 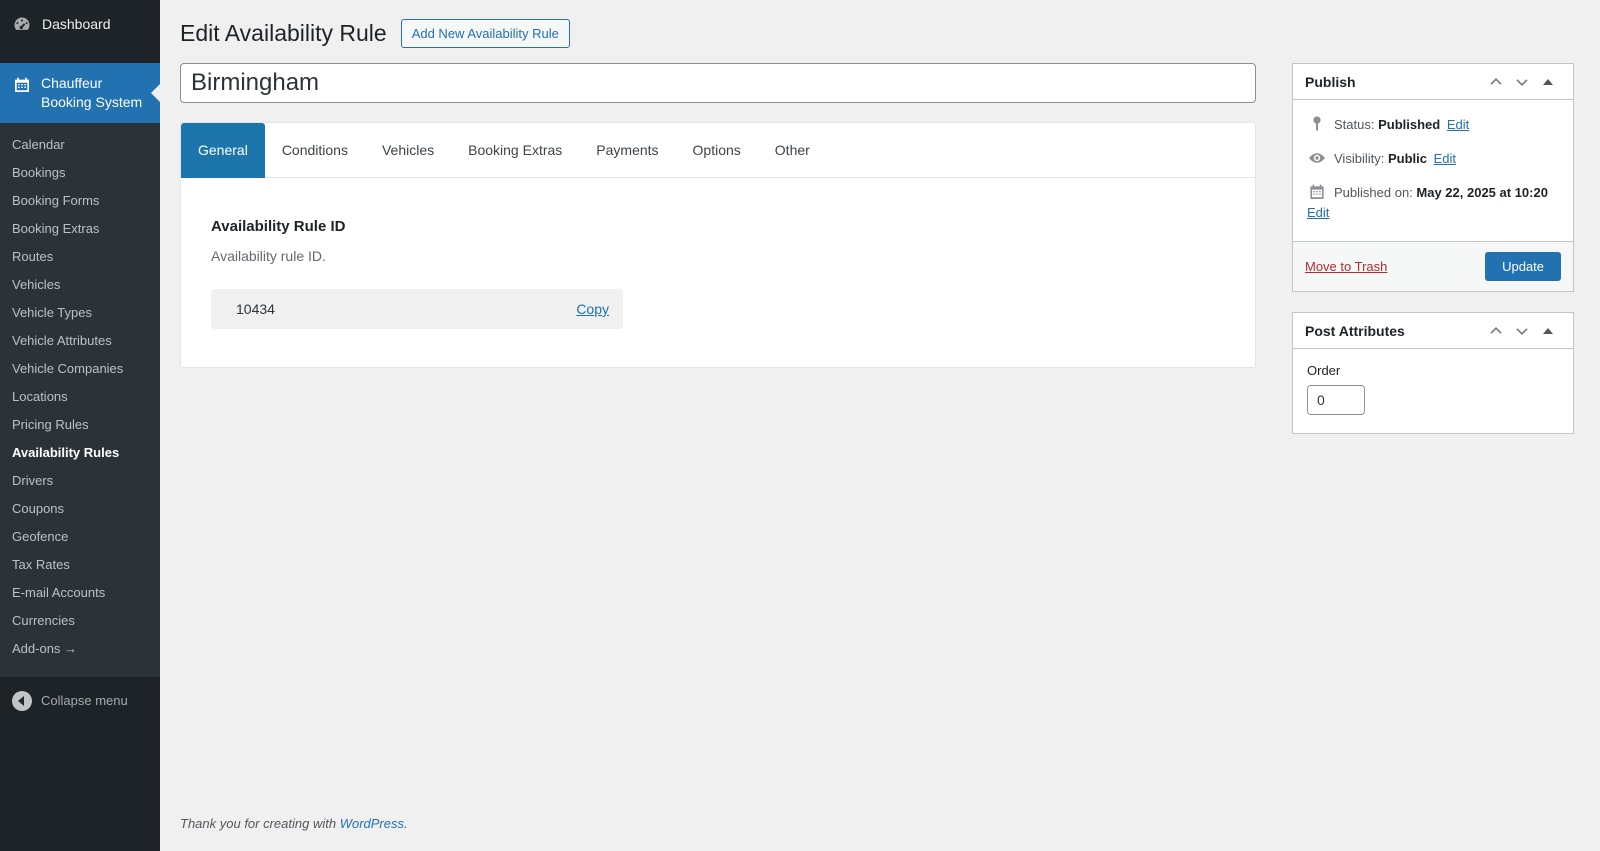 I want to click on rule-id-description: Availability rule ID., so click(x=268, y=256).